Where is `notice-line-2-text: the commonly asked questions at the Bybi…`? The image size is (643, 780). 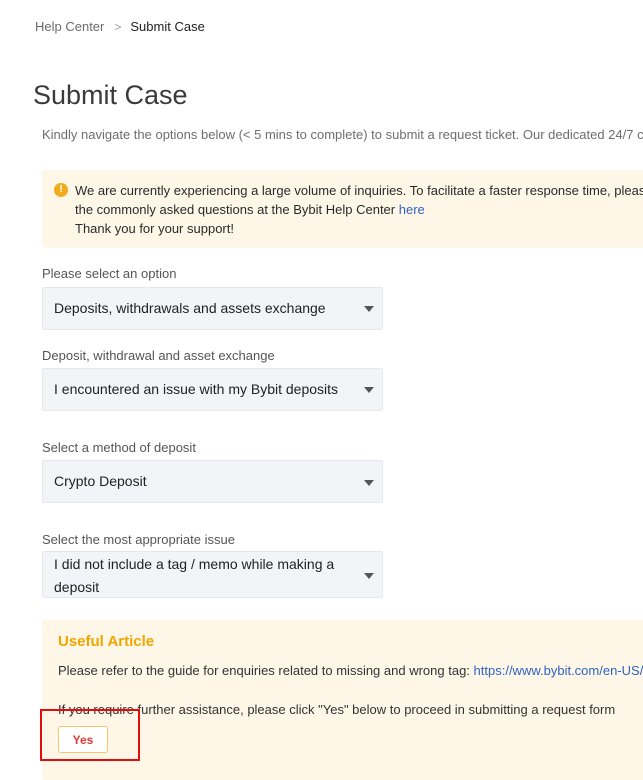 notice-line-2-text: the commonly asked questions at the Bybi… is located at coordinates (237, 209).